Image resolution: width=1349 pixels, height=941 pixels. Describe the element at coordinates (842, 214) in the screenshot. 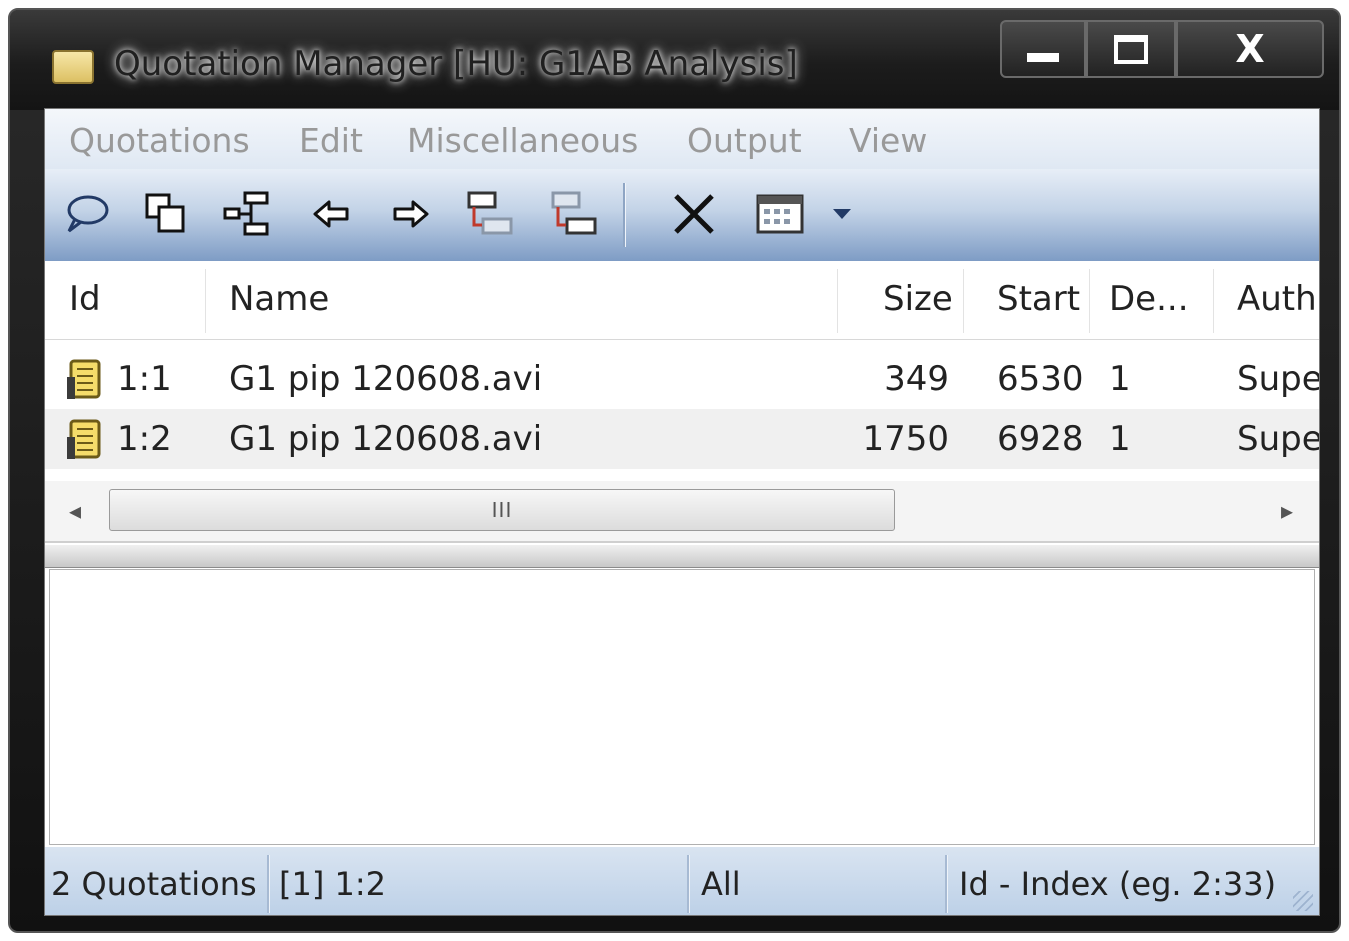

I see `dropdown-arrow-icon` at that location.